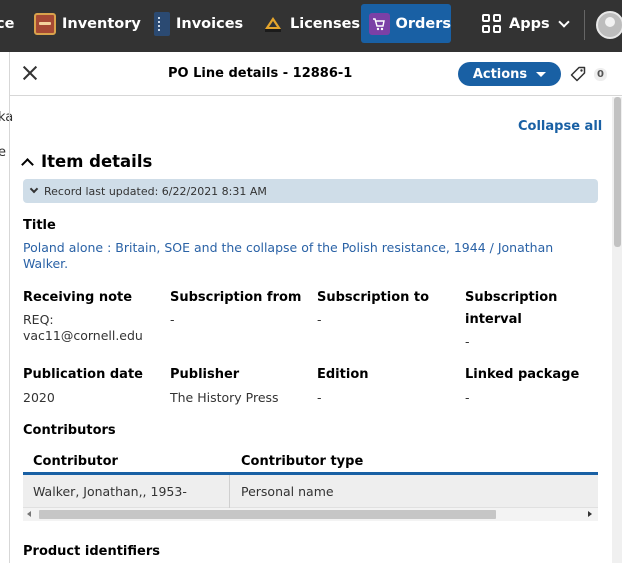 Image resolution: width=622 pixels, height=563 pixels. I want to click on subscription-to-label: Subscription to, so click(373, 297).